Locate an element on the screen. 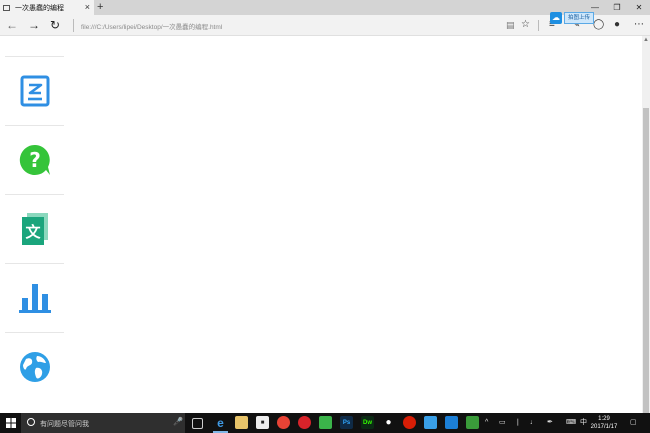 The width and height of the screenshot is (650, 433). question-icon: ? is located at coordinates (34, 159).